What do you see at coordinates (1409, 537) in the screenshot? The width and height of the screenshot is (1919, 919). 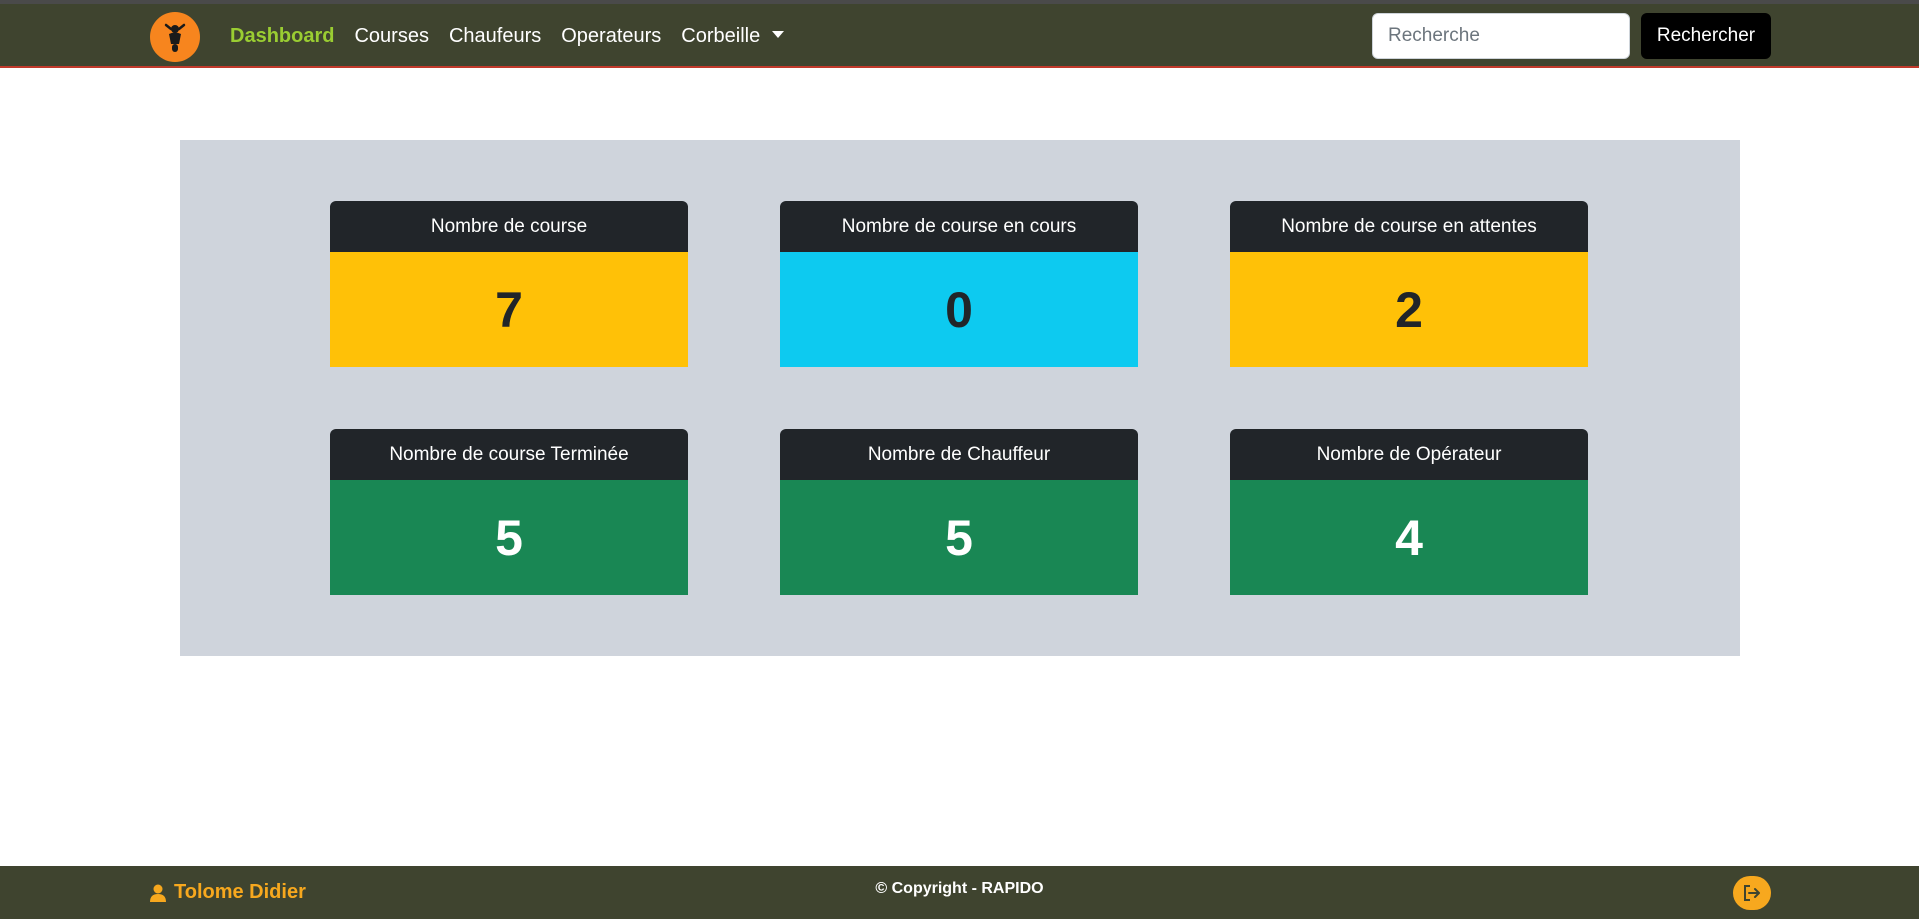 I see `stat-card-value: 4` at bounding box center [1409, 537].